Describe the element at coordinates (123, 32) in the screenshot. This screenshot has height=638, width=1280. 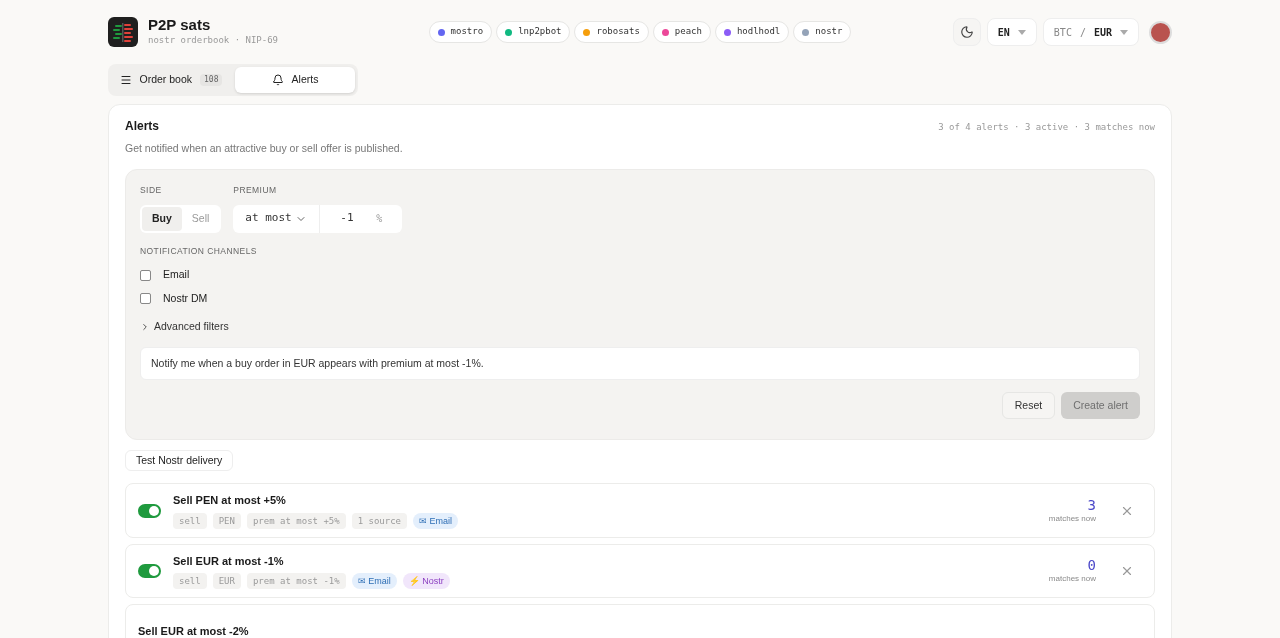
I see `logo-icon` at that location.